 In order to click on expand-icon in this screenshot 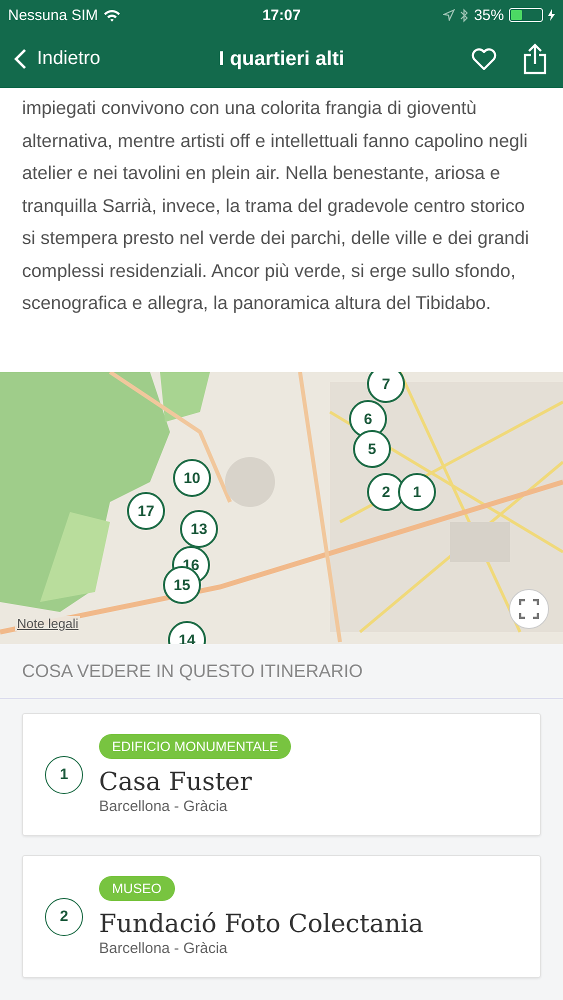, I will do `click(529, 609)`.